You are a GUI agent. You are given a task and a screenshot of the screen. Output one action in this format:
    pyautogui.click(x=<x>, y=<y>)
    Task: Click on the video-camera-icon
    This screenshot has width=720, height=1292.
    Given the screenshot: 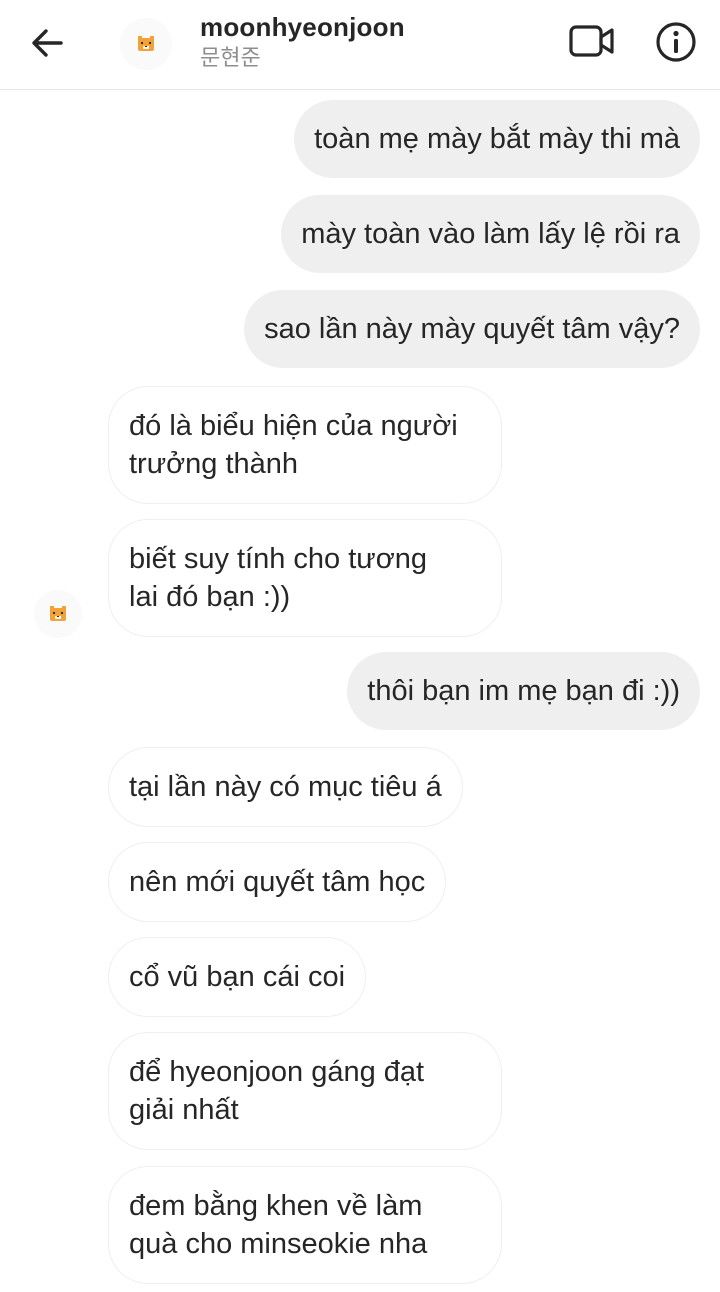 What is the action you would take?
    pyautogui.click(x=591, y=41)
    